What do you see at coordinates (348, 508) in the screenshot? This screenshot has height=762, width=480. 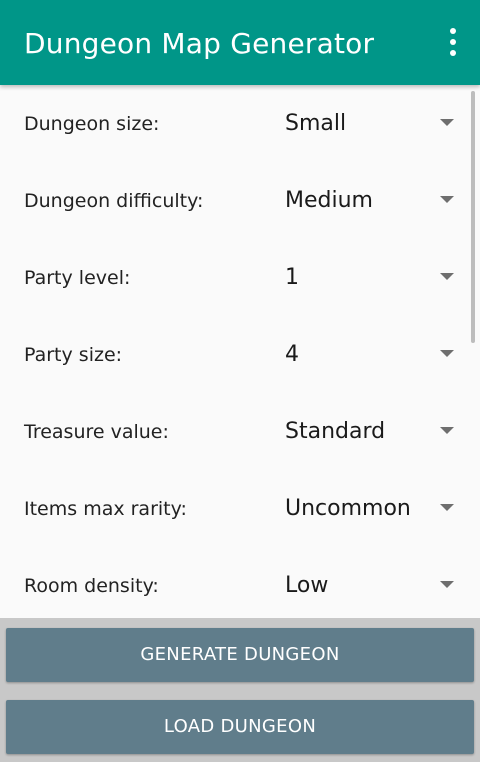 I see `dropdown-value: Uncommon` at bounding box center [348, 508].